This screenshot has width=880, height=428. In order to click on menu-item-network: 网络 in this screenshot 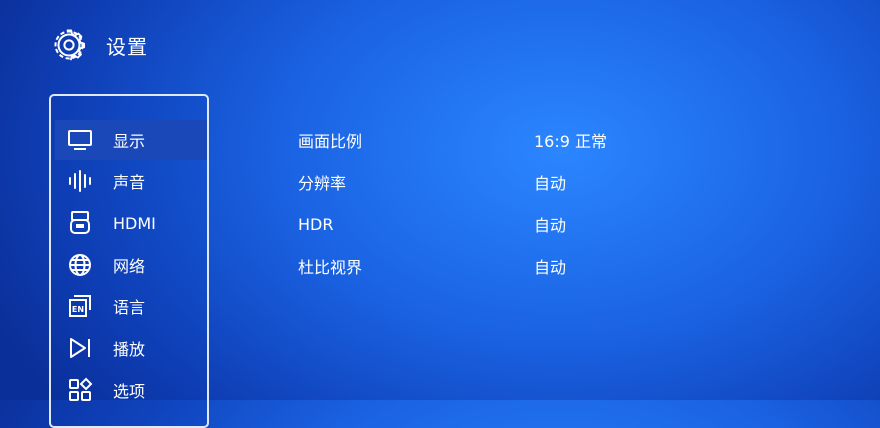, I will do `click(131, 265)`.